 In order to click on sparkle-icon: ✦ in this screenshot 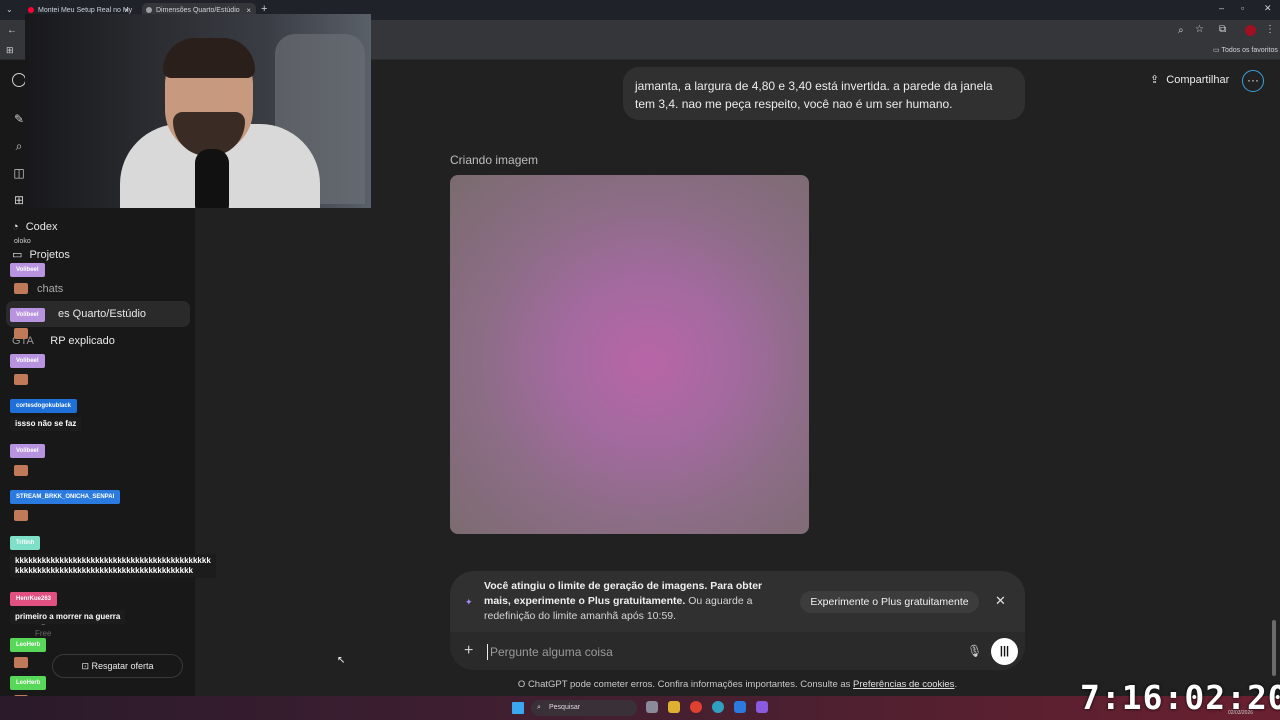, I will do `click(469, 602)`.